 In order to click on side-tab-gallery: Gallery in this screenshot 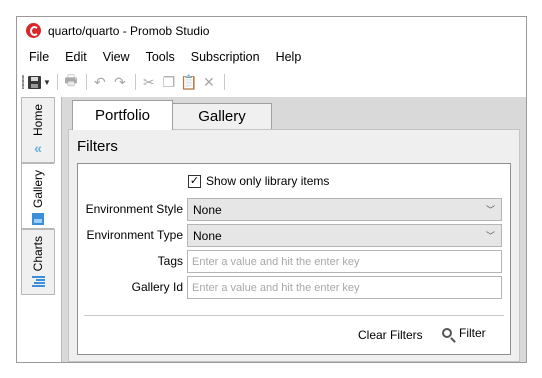, I will do `click(38, 196)`.